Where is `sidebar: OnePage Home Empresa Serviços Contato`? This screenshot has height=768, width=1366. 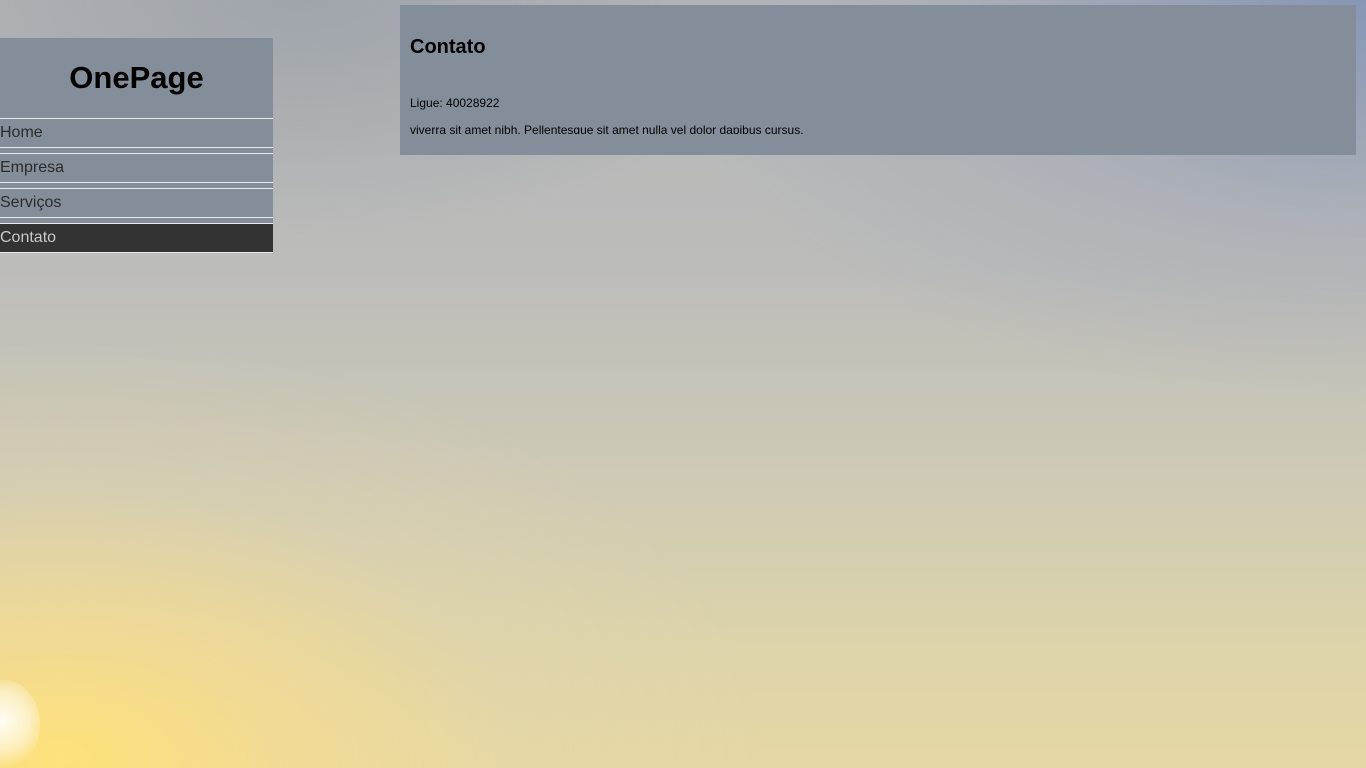 sidebar: OnePage Home Empresa Serviços Contato is located at coordinates (136, 145).